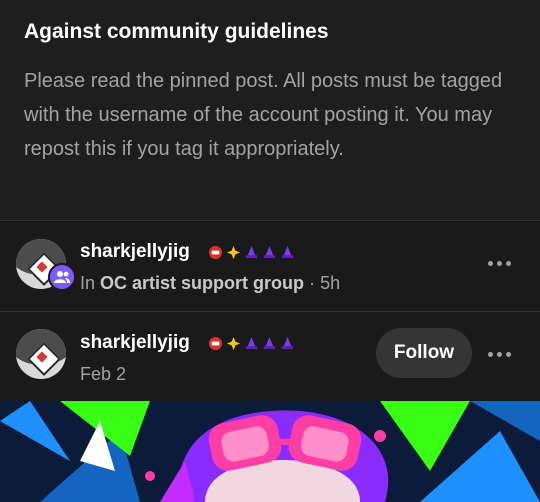 The height and width of the screenshot is (502, 540). I want to click on post-date: Feb 2, so click(103, 374).